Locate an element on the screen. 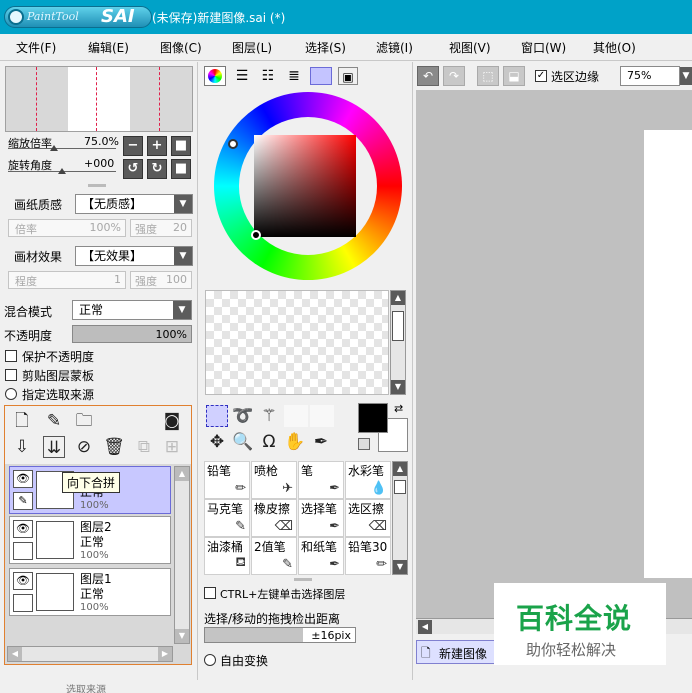  paper-texture-select: 【无质感】 ▼ is located at coordinates (134, 204).